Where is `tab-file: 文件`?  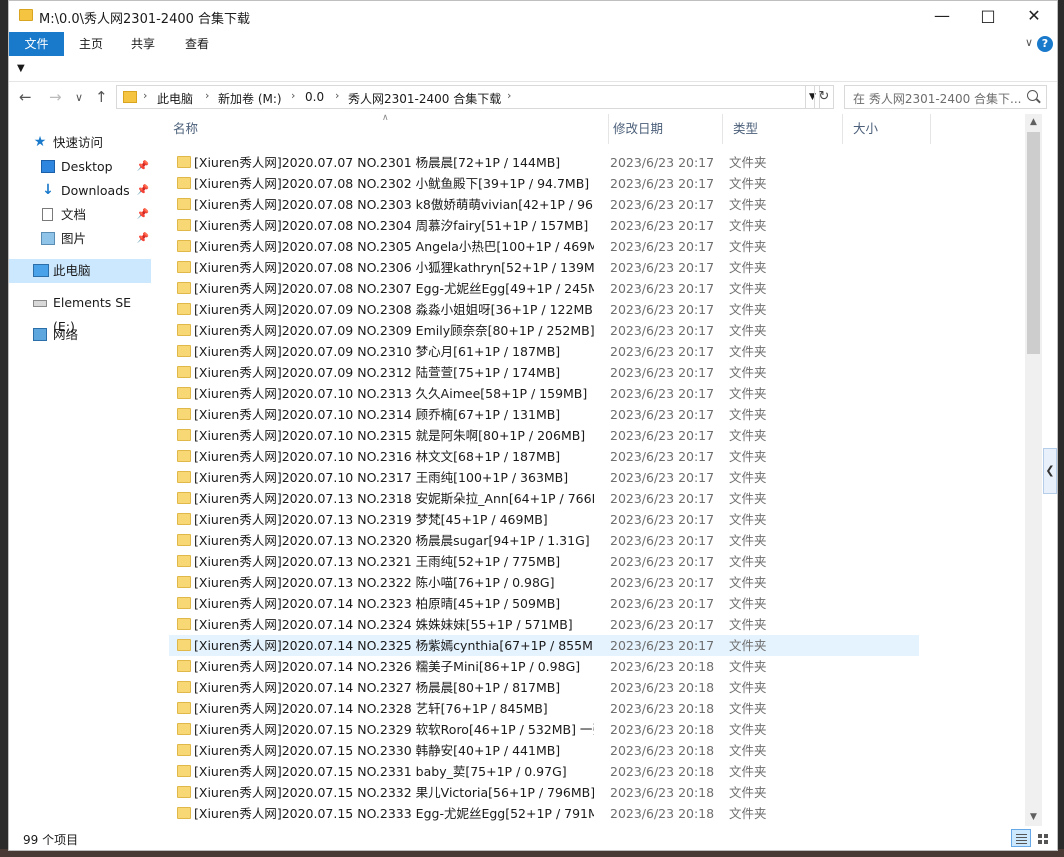
tab-file: 文件 is located at coordinates (36, 44).